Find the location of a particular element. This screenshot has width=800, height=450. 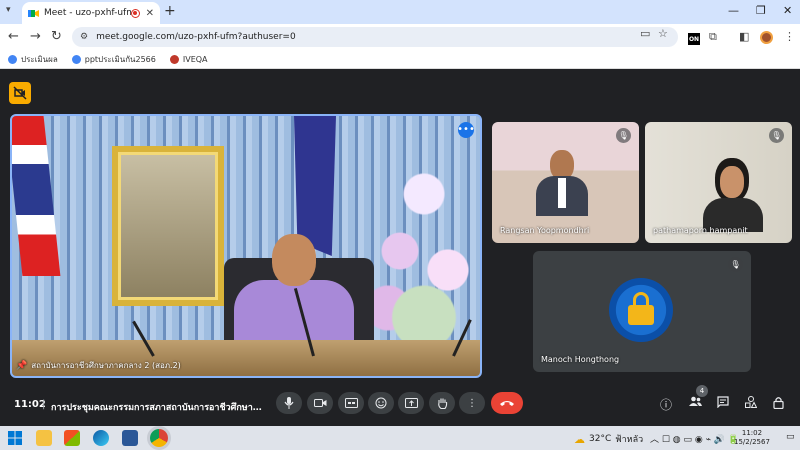

camera-button is located at coordinates (320, 403).